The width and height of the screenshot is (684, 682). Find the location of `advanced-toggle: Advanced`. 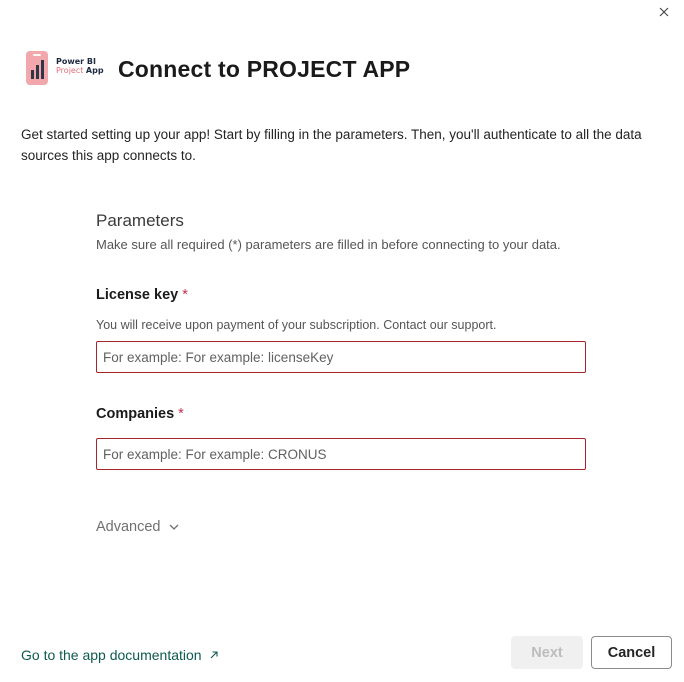

advanced-toggle: Advanced is located at coordinates (137, 527).